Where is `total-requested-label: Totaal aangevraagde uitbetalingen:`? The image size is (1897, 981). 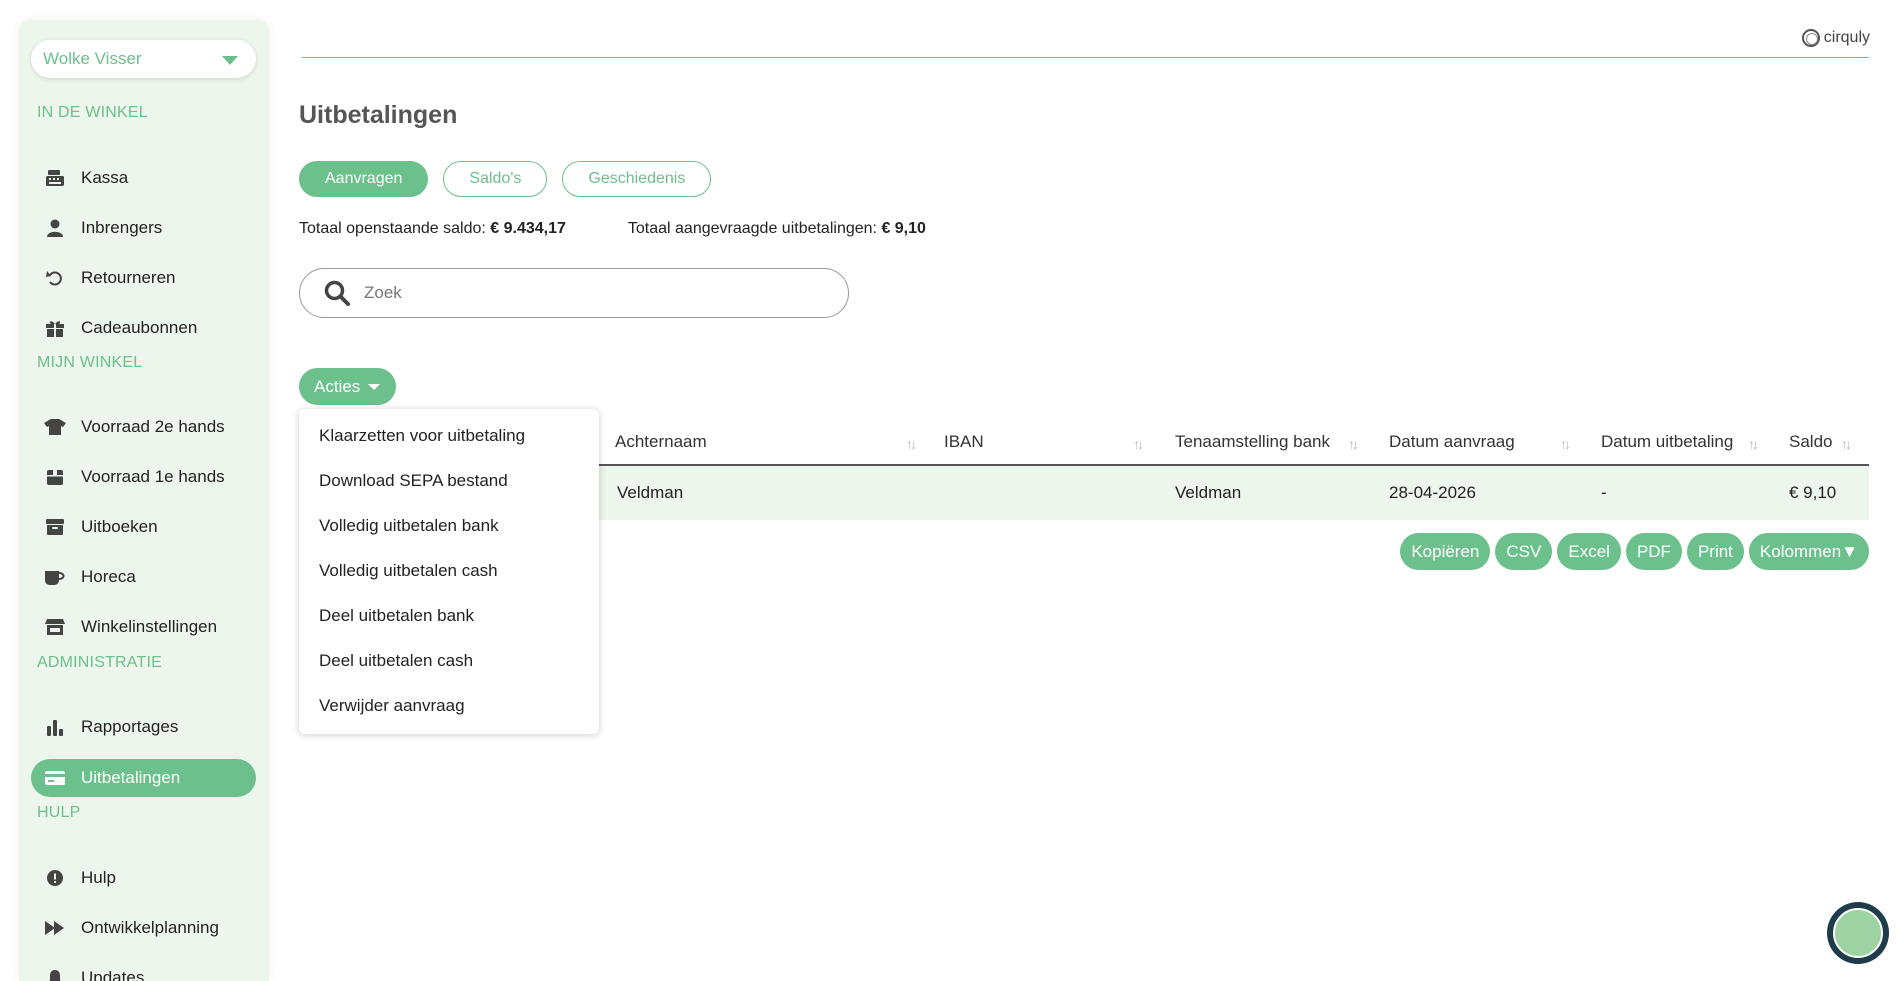 total-requested-label: Totaal aangevraagde uitbetalingen: is located at coordinates (752, 228).